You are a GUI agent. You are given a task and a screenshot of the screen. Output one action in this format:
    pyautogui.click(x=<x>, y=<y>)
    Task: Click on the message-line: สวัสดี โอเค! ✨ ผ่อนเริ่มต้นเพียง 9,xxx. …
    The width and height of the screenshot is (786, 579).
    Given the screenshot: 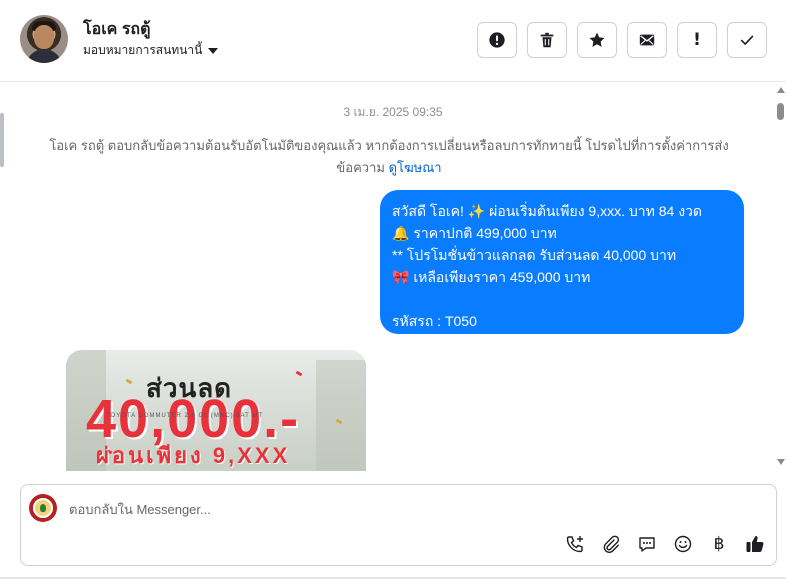 What is the action you would take?
    pyautogui.click(x=547, y=211)
    